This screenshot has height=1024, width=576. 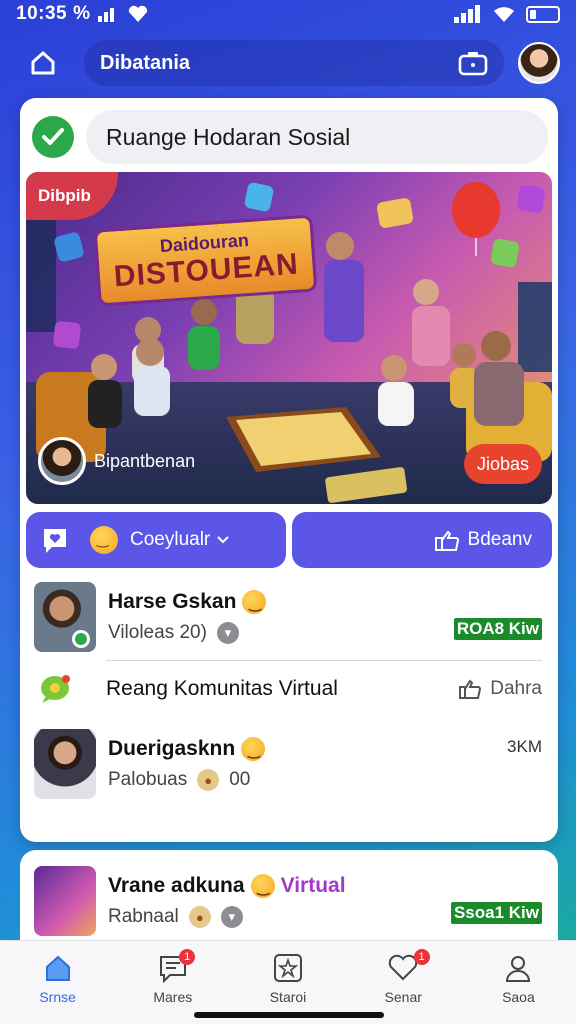 I want to click on bottom-nav: Srnse 1 Mares Staroi 1 Senar Saoa, so click(x=288, y=982).